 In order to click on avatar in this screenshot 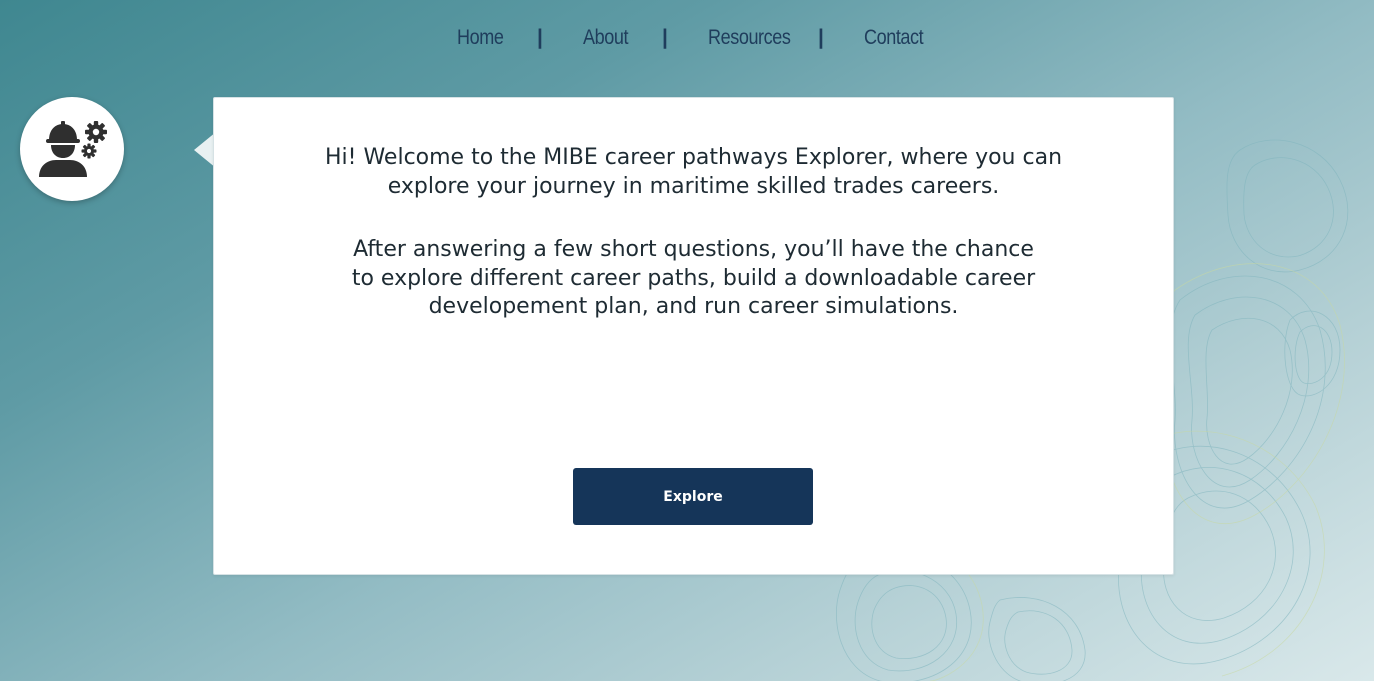, I will do `click(72, 149)`.